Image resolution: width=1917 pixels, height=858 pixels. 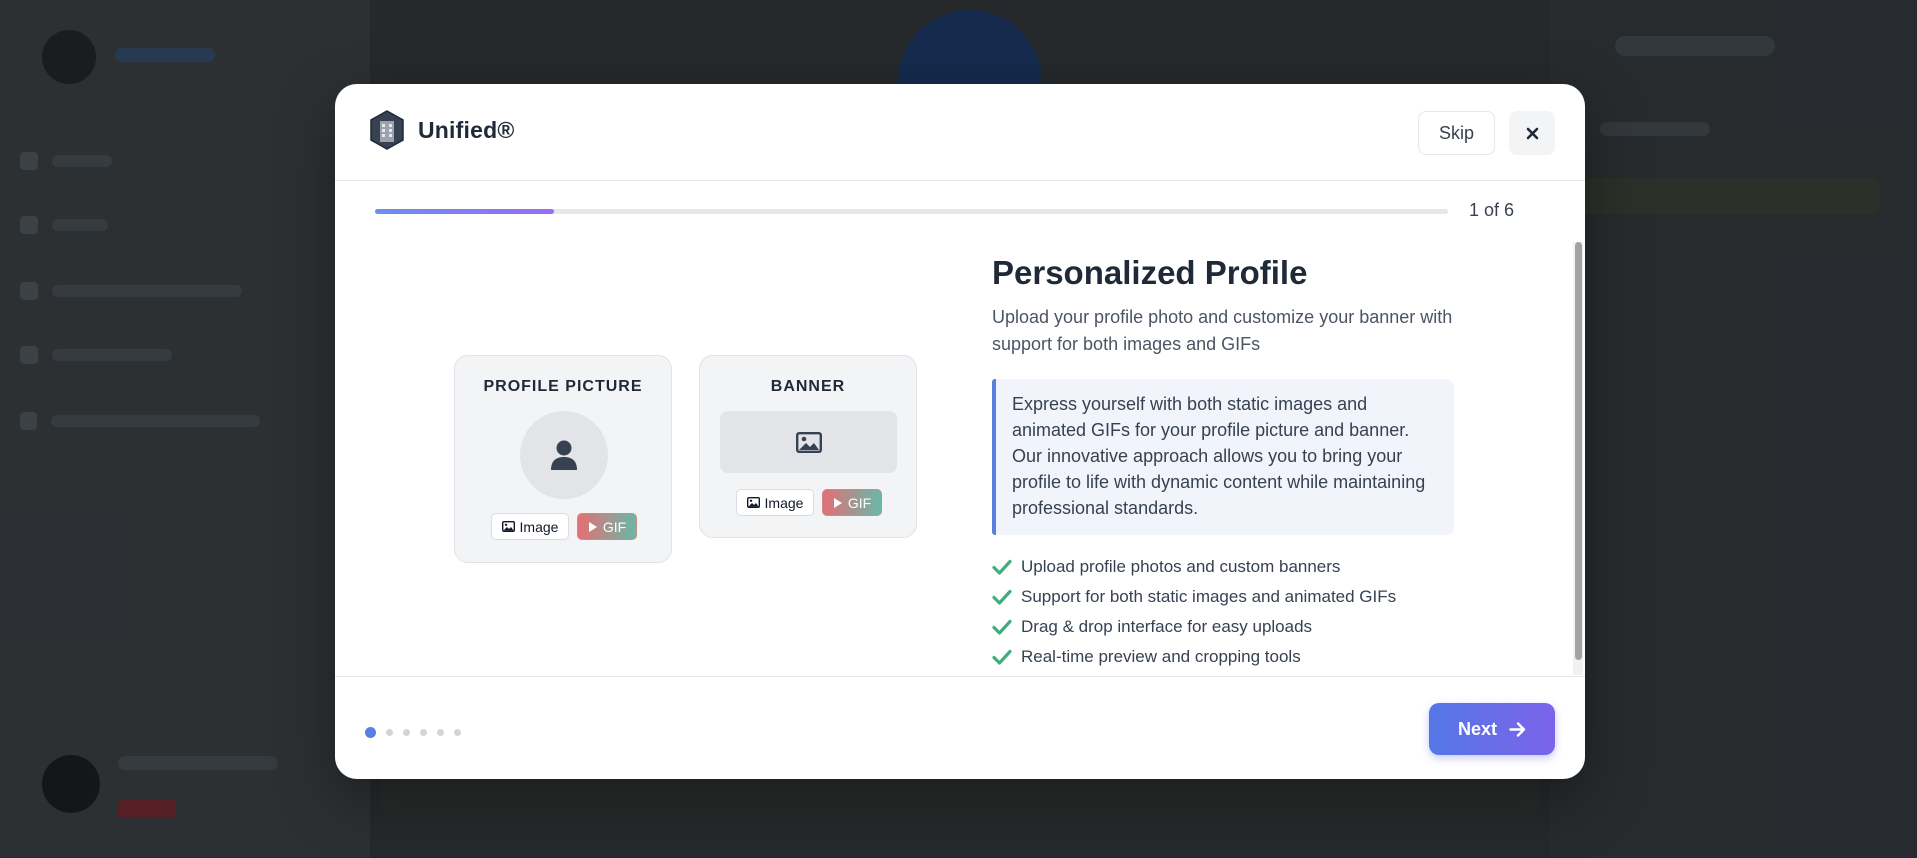 What do you see at coordinates (563, 386) in the screenshot?
I see `profile-picture-title: PROFILE PICTURE` at bounding box center [563, 386].